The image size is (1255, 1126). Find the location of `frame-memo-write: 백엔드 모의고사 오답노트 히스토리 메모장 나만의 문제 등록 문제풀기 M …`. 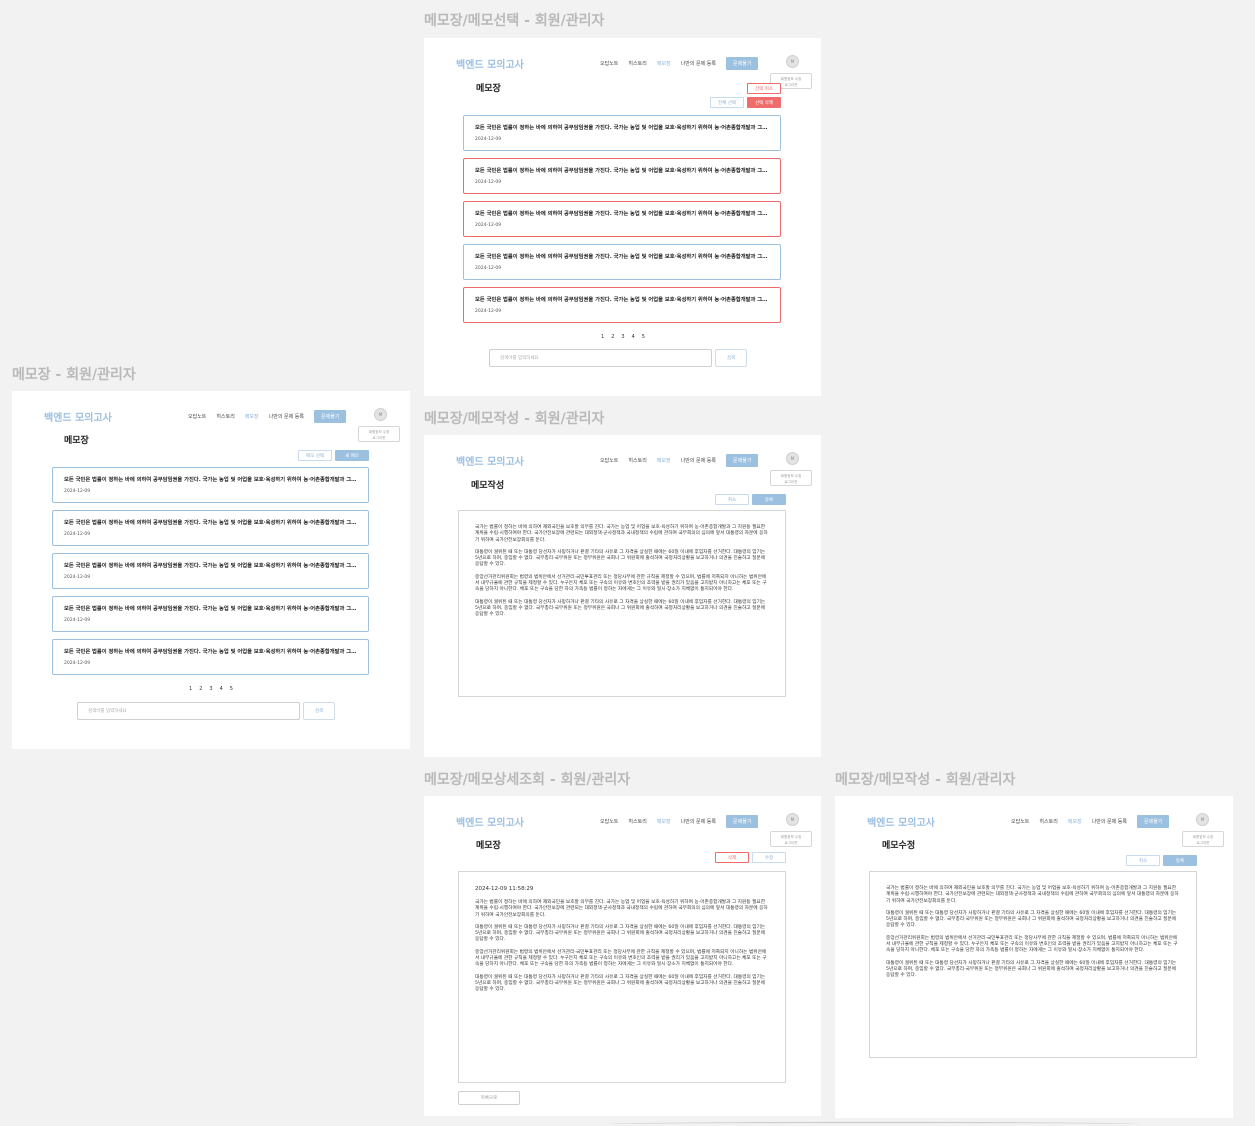

frame-memo-write: 백엔드 모의고사 오답노트 히스토리 메모장 나만의 문제 등록 문제풀기 M … is located at coordinates (622, 596).